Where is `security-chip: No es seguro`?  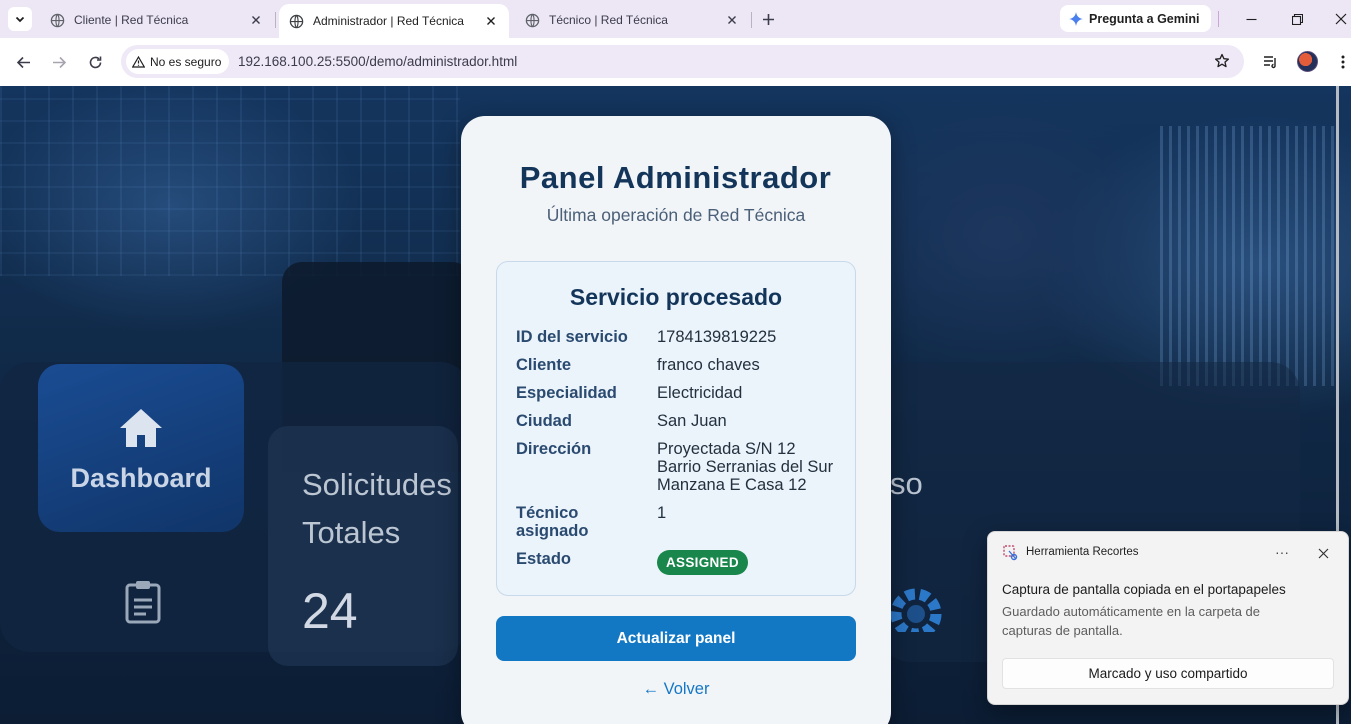
security-chip: No es seguro is located at coordinates (178, 61).